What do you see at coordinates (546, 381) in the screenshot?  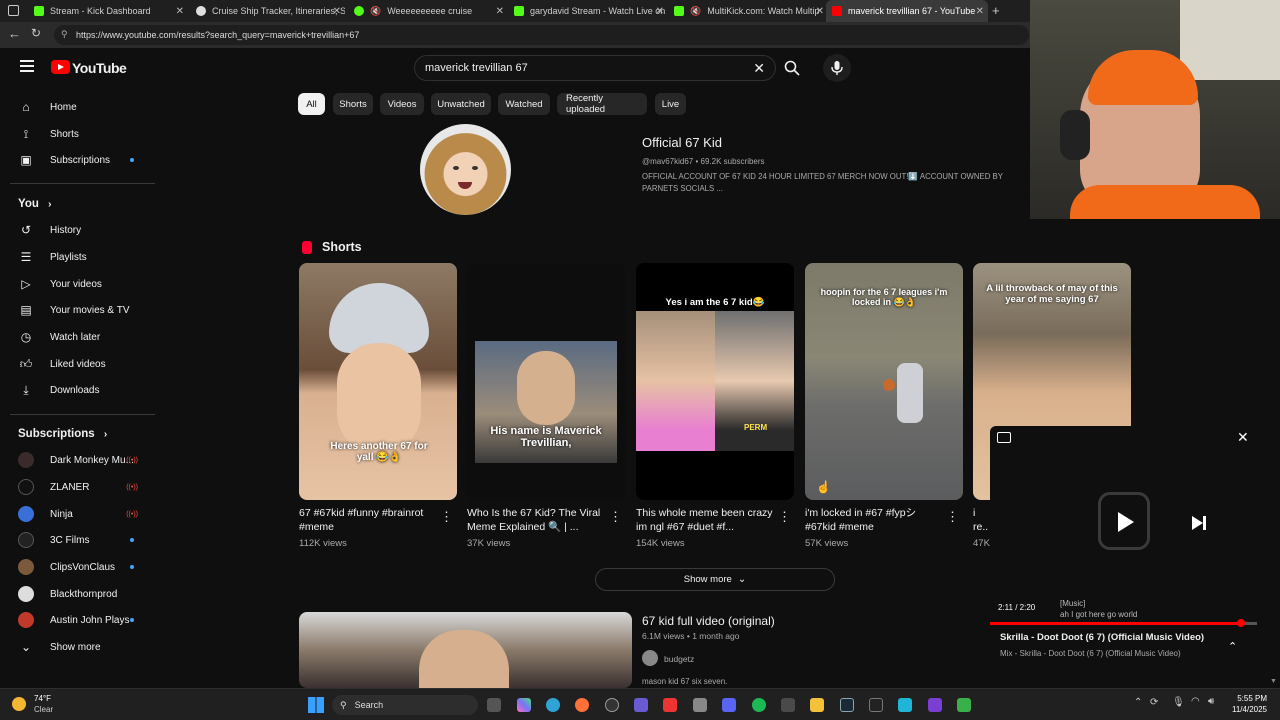 I see `short-thumbnail: His name is Maverick Trevillian,` at bounding box center [546, 381].